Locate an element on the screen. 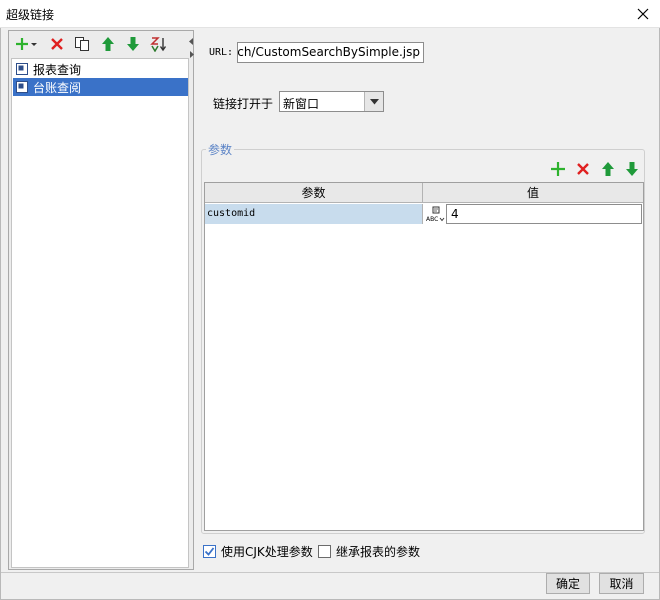 The width and height of the screenshot is (660, 600). cancel-button: 取消 is located at coordinates (621, 583).